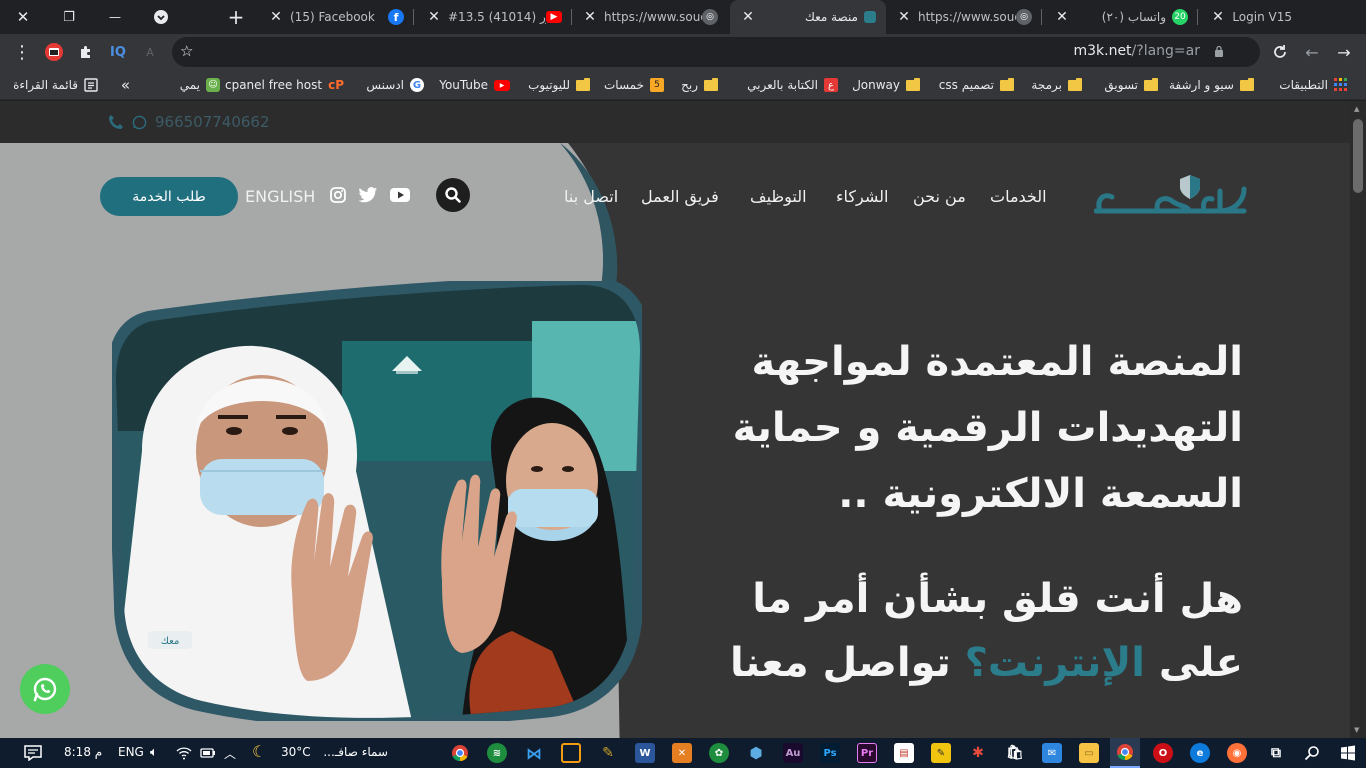  Describe the element at coordinates (778, 196) in the screenshot. I see `nav-careers: التوظيف` at that location.